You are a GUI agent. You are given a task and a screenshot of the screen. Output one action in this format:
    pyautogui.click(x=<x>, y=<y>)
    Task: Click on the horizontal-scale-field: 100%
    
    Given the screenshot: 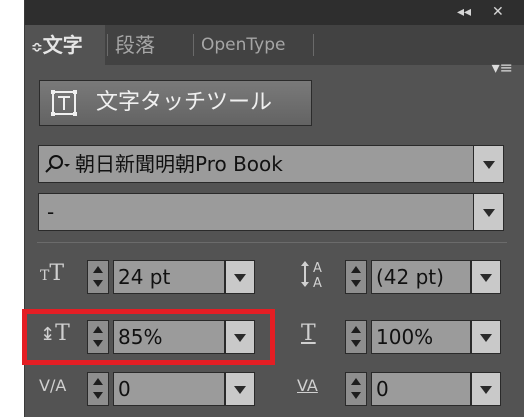 What is the action you would take?
    pyautogui.click(x=421, y=337)
    